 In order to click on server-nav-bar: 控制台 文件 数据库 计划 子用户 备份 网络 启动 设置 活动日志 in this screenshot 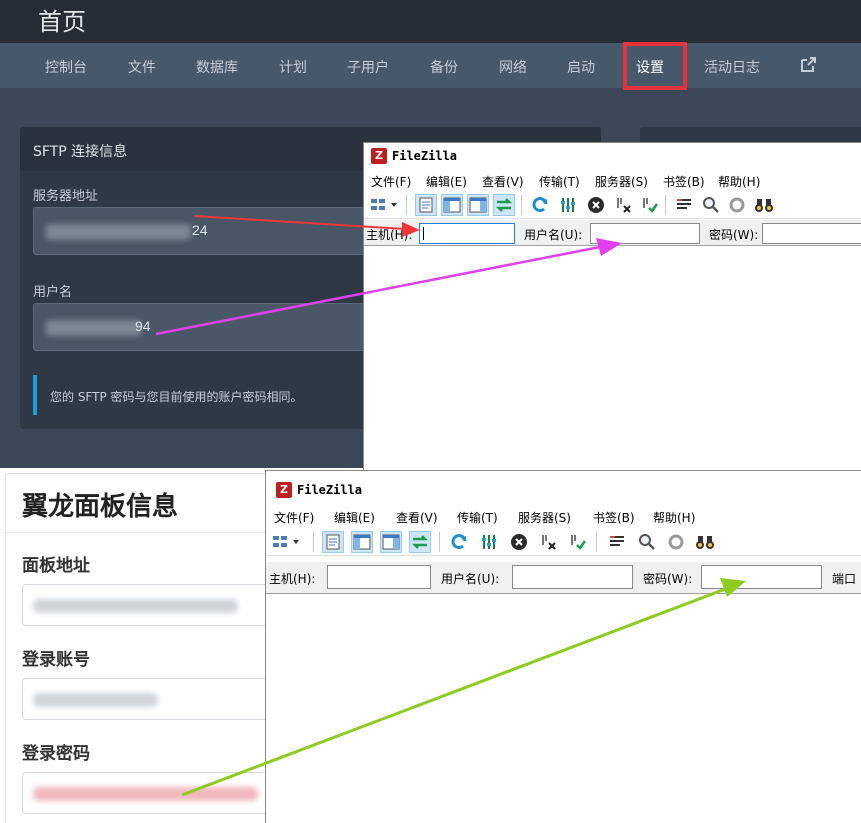, I will do `click(430, 65)`.